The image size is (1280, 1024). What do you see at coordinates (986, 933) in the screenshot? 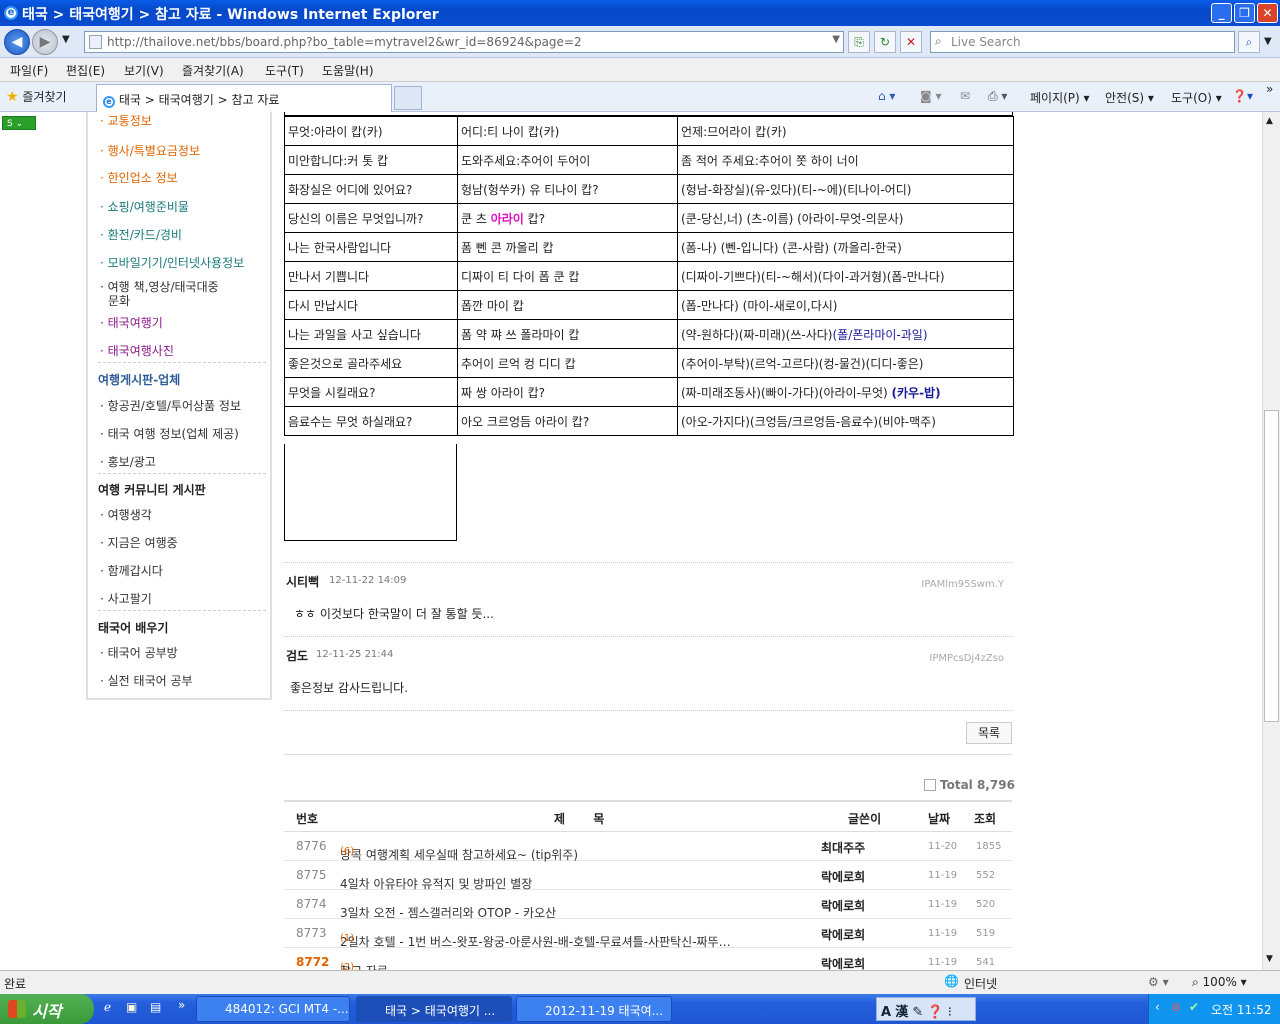
I see `row-hits: 519` at bounding box center [986, 933].